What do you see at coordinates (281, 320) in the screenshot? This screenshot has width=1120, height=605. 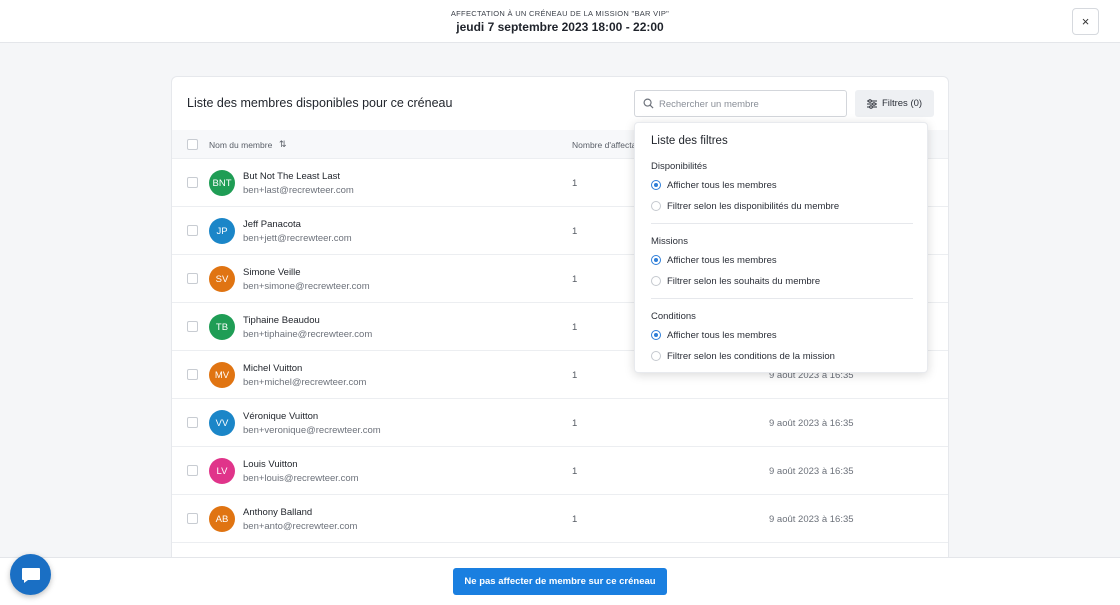 I see `member-name: Tiphaine Beaudou` at bounding box center [281, 320].